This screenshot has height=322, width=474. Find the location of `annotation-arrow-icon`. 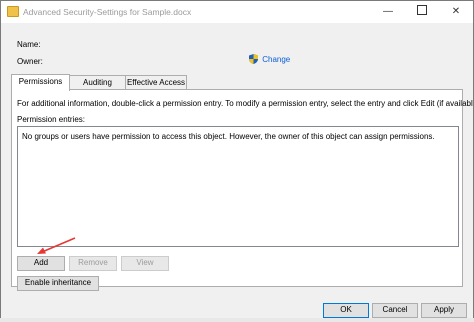

annotation-arrow-icon is located at coordinates (56, 245).